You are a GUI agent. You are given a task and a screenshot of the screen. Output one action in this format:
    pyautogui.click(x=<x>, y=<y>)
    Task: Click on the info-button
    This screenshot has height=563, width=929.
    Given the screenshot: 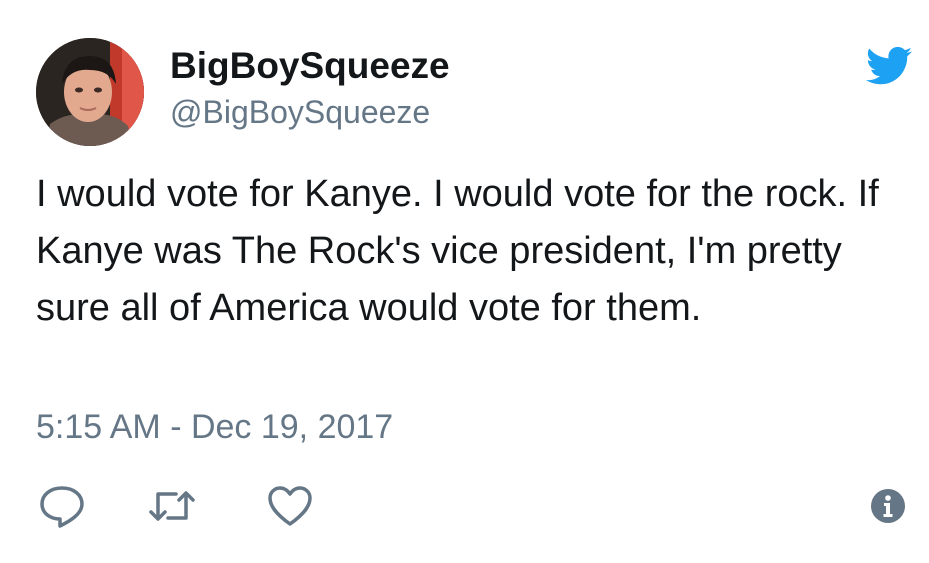 What is the action you would take?
    pyautogui.click(x=888, y=506)
    